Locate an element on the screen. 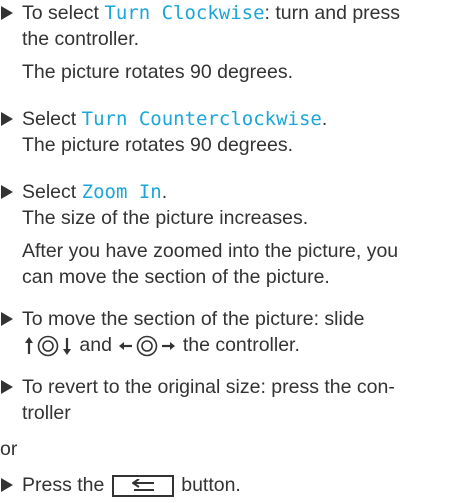  note-text: can move the section of the picture. is located at coordinates (176, 277).